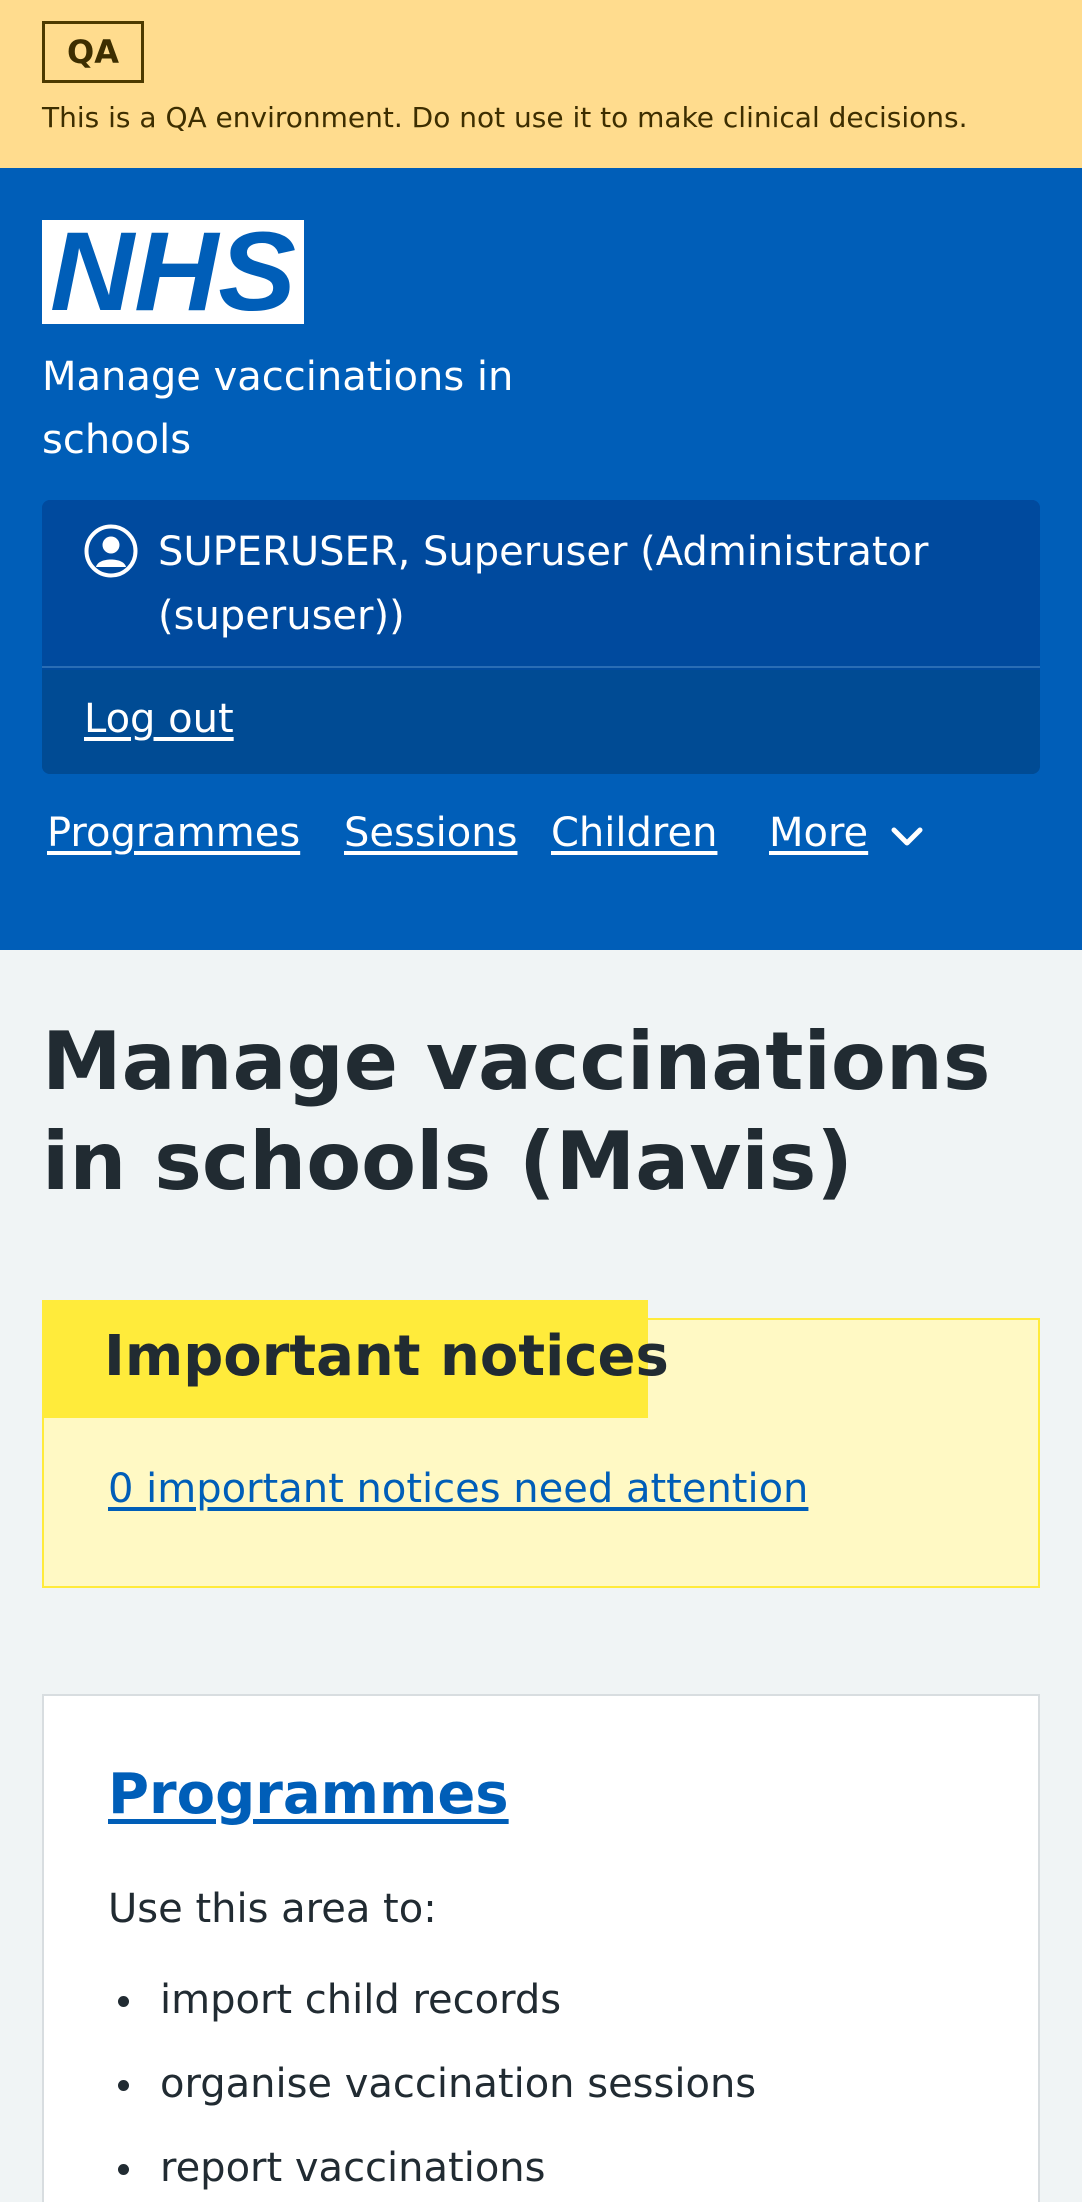  What do you see at coordinates (548, 2014) in the screenshot?
I see `list-item: import child records` at bounding box center [548, 2014].